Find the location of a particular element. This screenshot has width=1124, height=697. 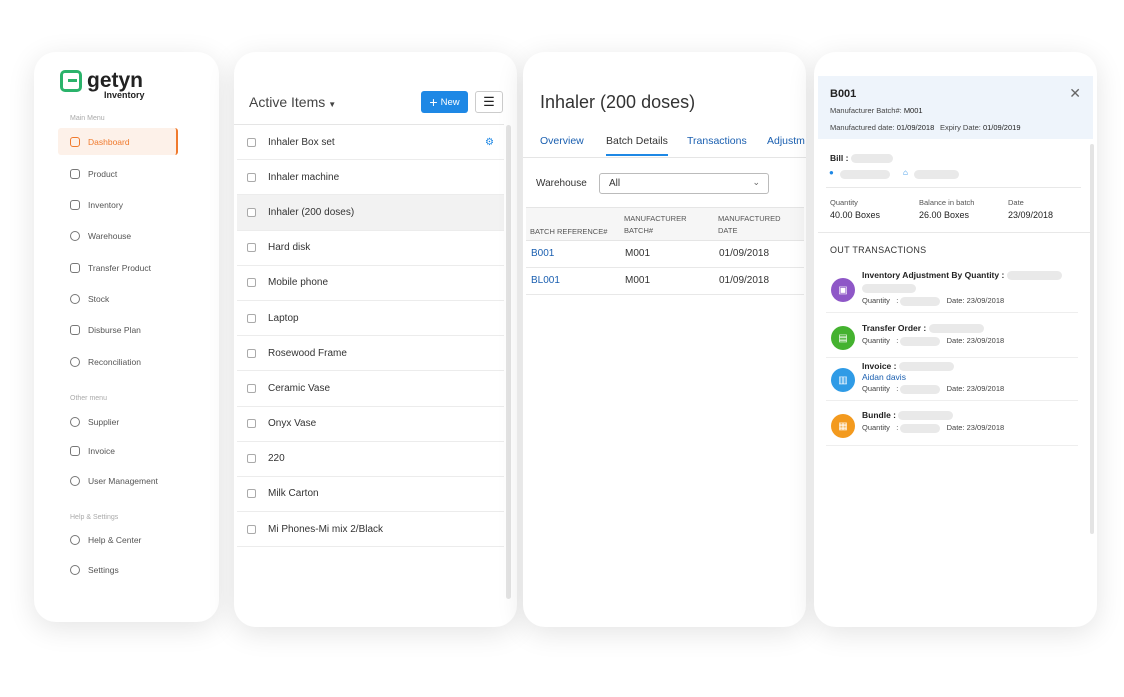

sidebar-item-label: Stock is located at coordinates (99, 298).